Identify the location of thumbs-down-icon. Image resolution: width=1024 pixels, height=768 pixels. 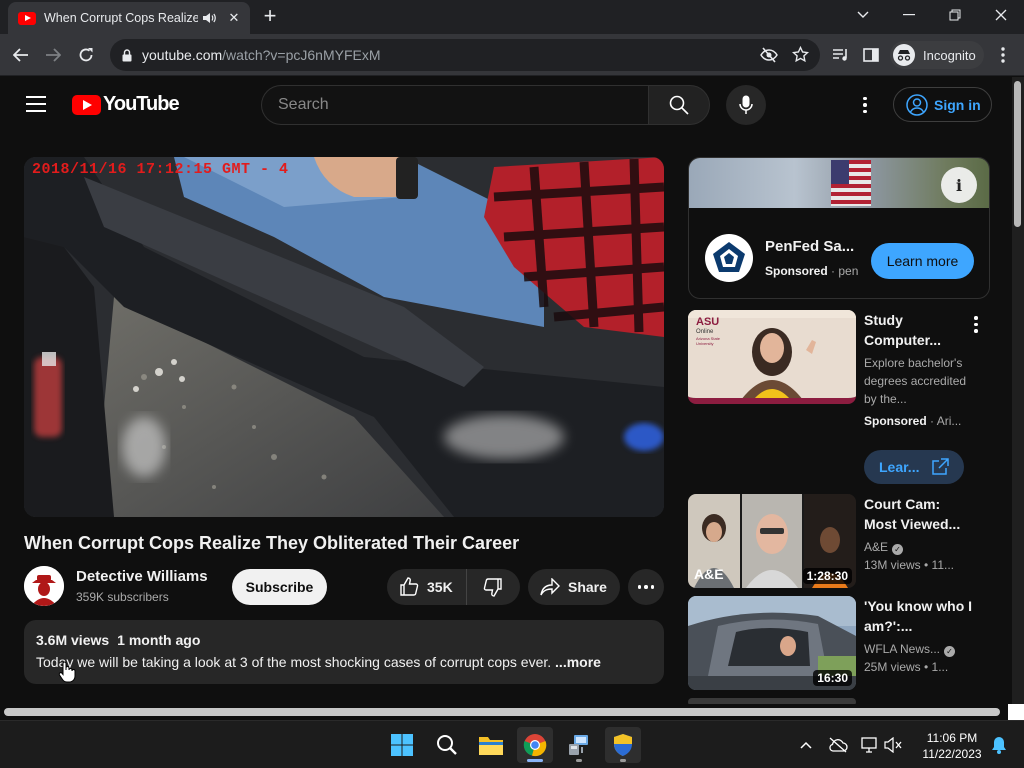
(492, 587).